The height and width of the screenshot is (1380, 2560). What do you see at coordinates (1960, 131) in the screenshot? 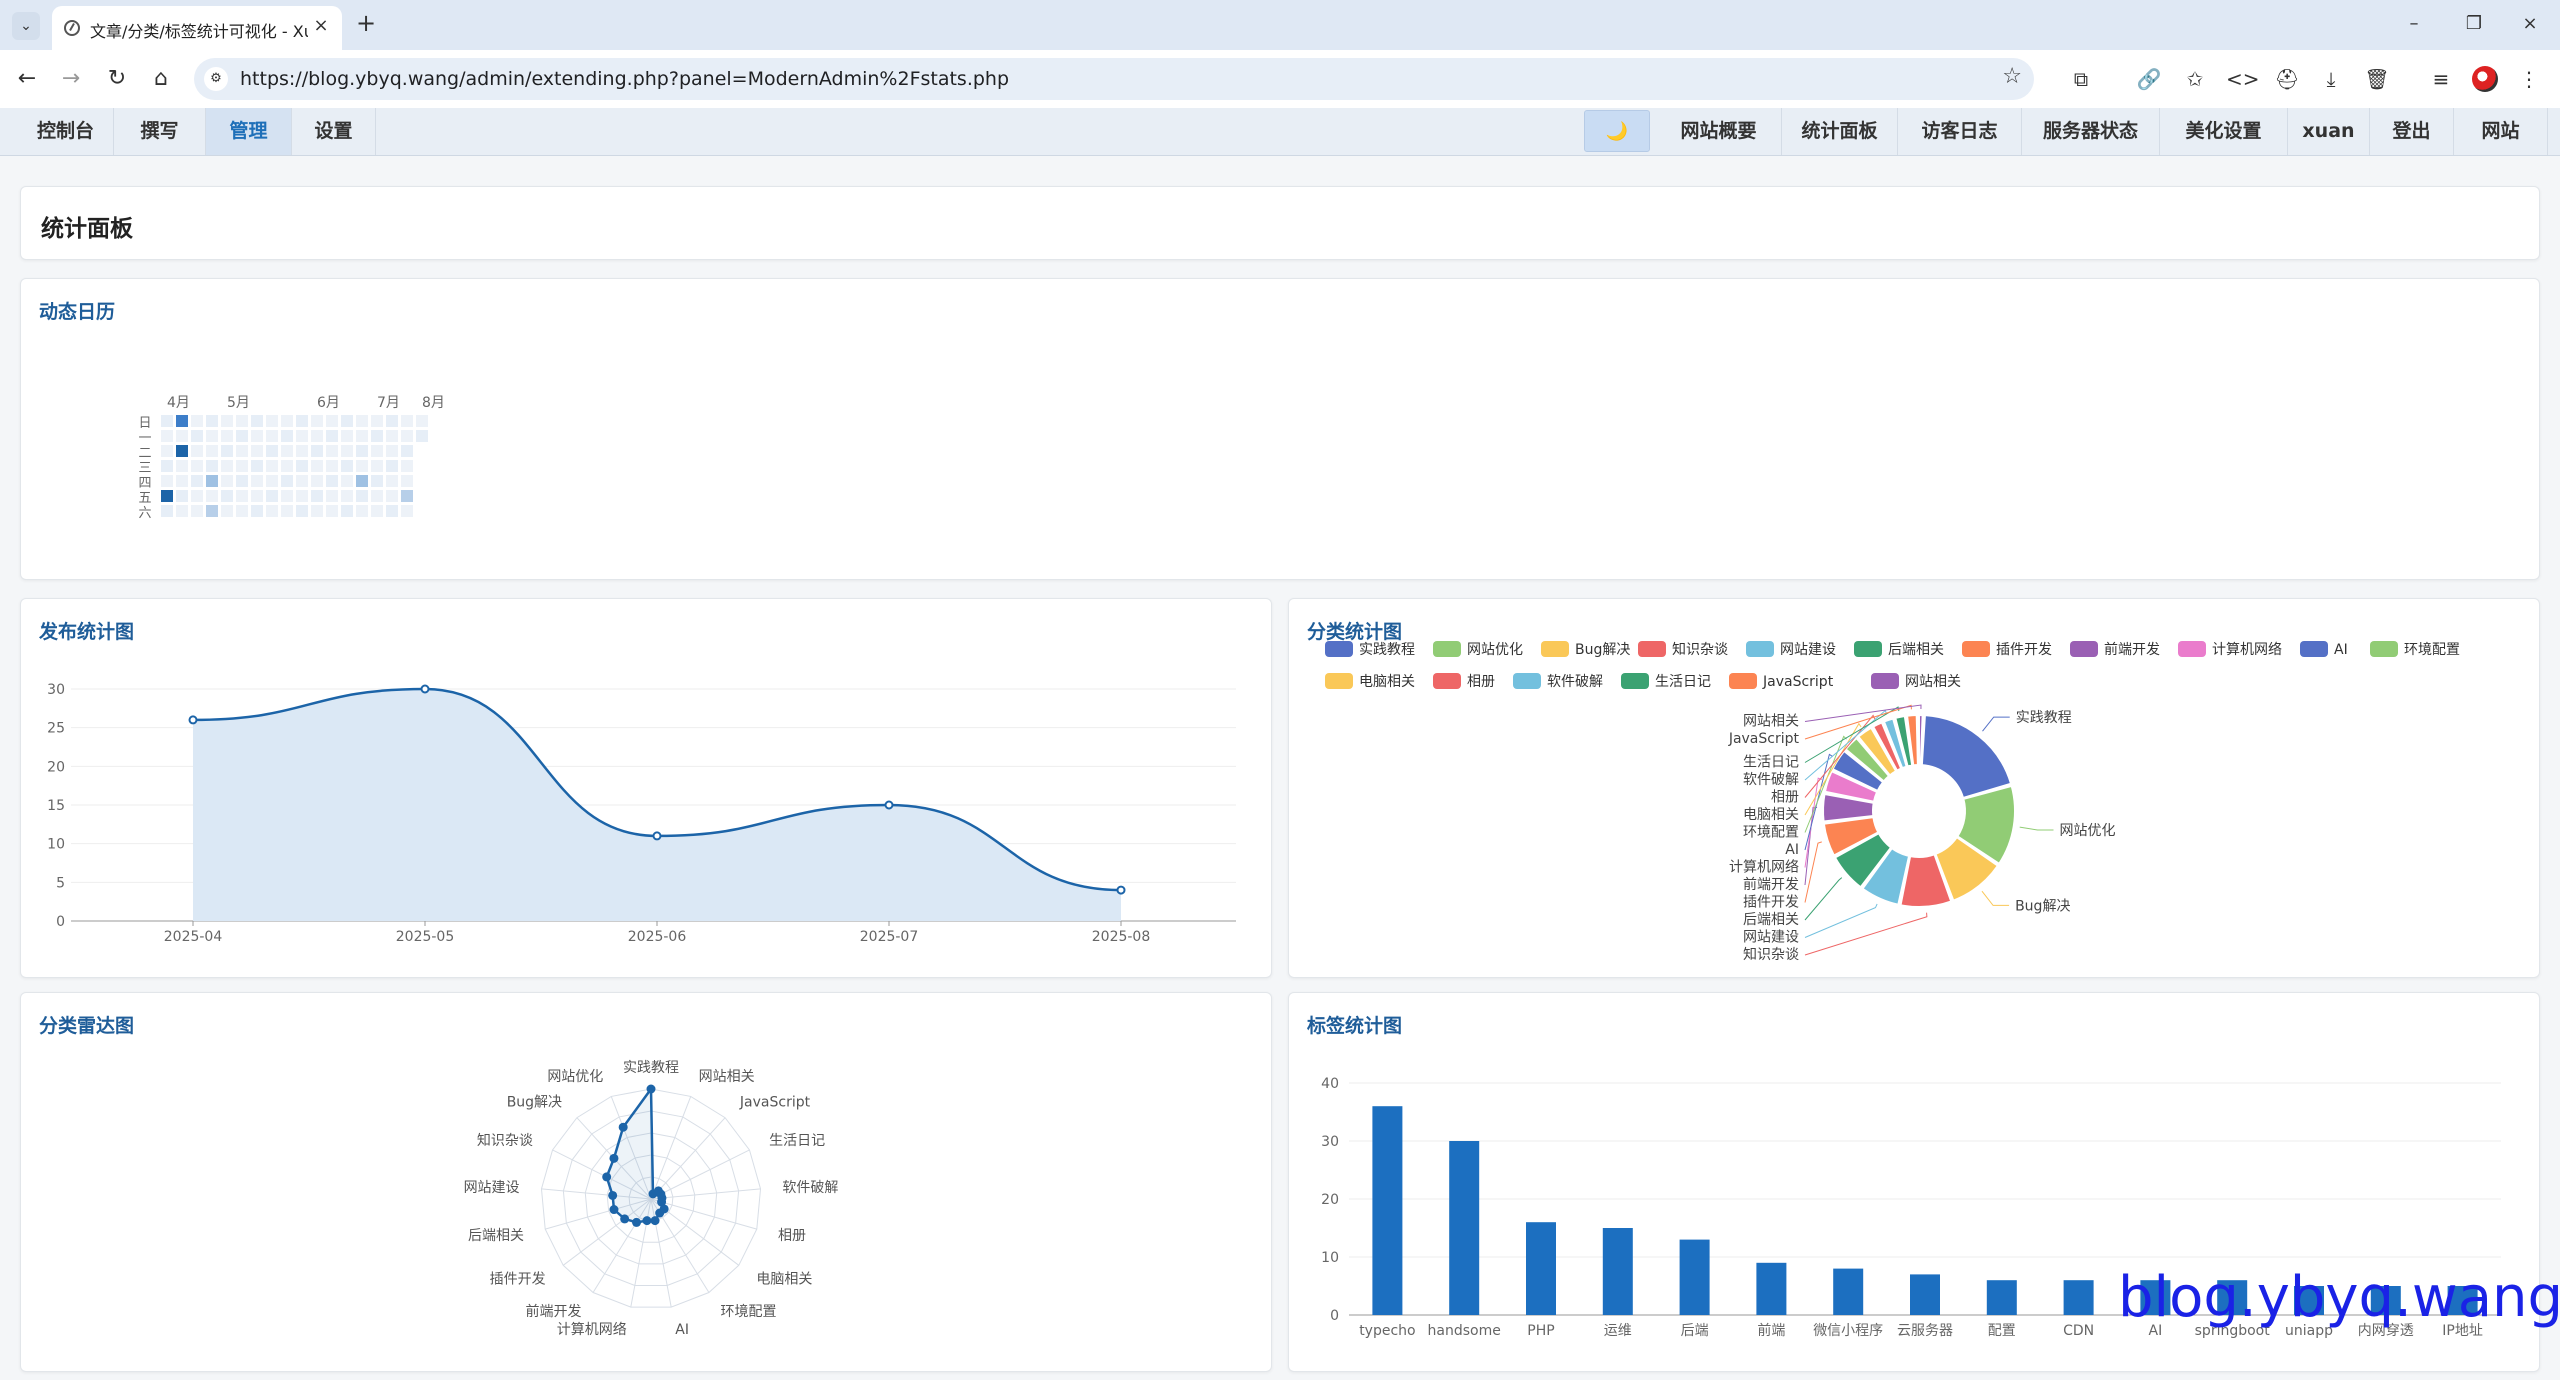
I see `nav-item-visitor-log: 访客日志` at bounding box center [1960, 131].